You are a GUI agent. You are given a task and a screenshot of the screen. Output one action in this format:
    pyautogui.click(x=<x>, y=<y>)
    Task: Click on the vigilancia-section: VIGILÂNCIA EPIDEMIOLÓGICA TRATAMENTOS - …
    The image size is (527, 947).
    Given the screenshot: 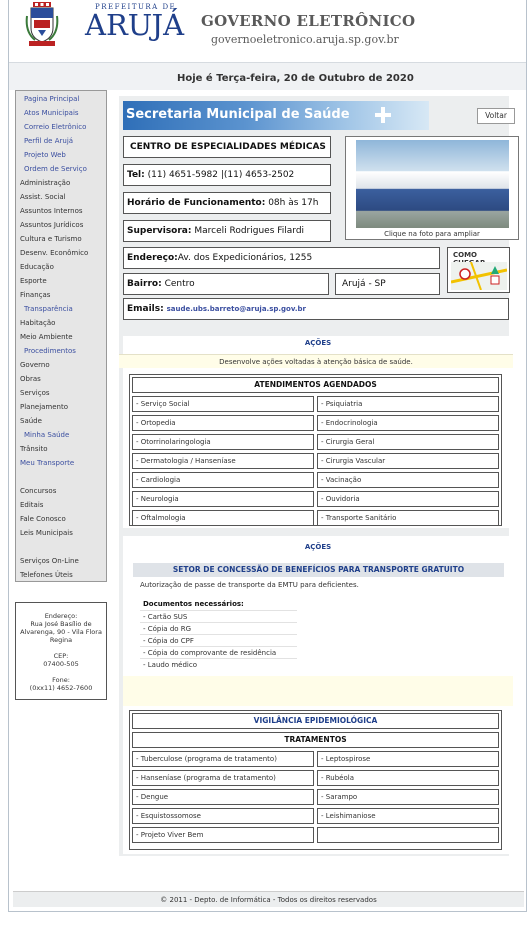 What is the action you would take?
    pyautogui.click(x=318, y=780)
    